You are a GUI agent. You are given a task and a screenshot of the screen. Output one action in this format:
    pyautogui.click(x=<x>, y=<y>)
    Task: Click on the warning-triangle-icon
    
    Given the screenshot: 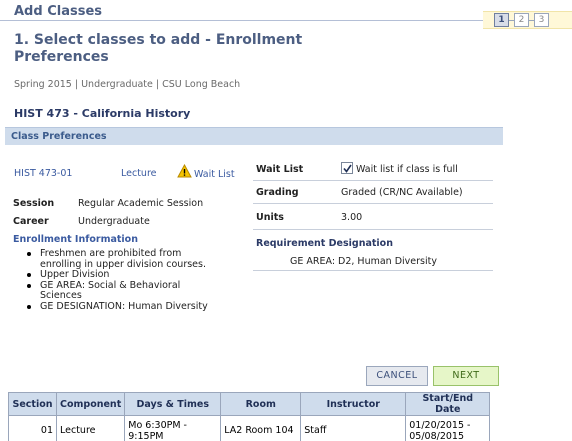 What is the action you would take?
    pyautogui.click(x=184, y=171)
    